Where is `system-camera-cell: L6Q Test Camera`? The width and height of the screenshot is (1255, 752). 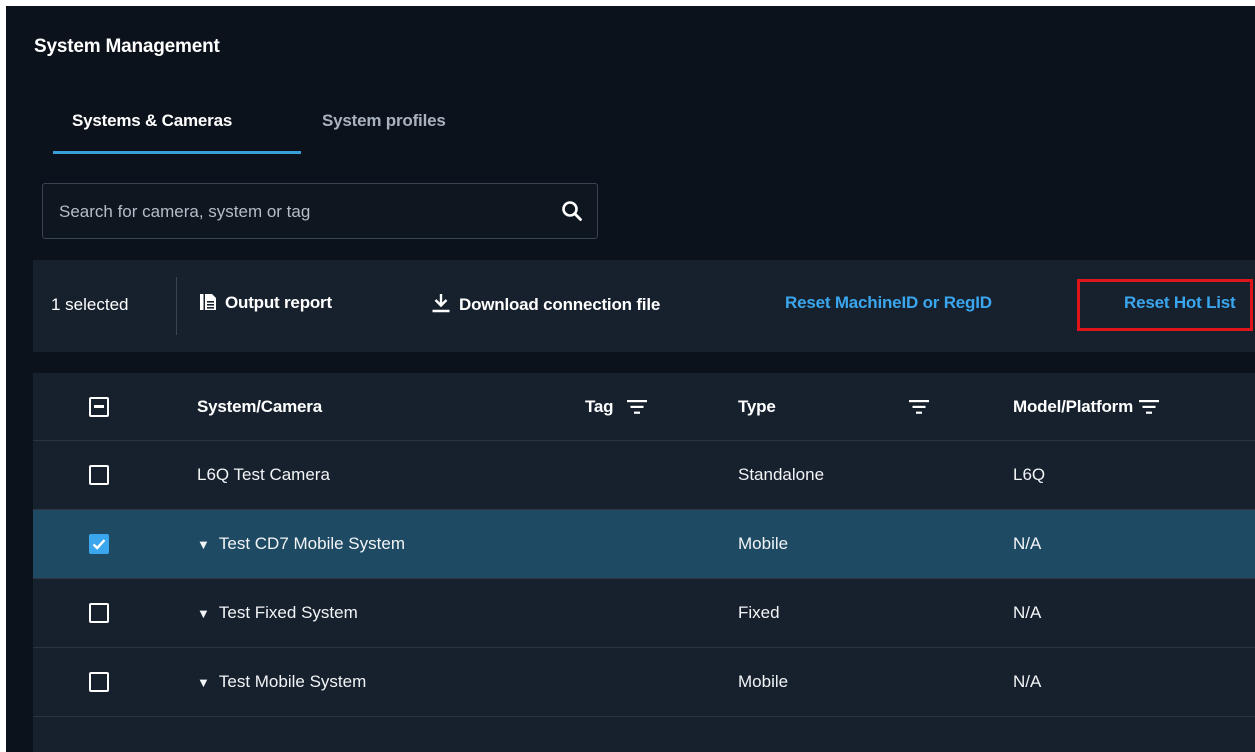
system-camera-cell: L6Q Test Camera is located at coordinates (263, 475).